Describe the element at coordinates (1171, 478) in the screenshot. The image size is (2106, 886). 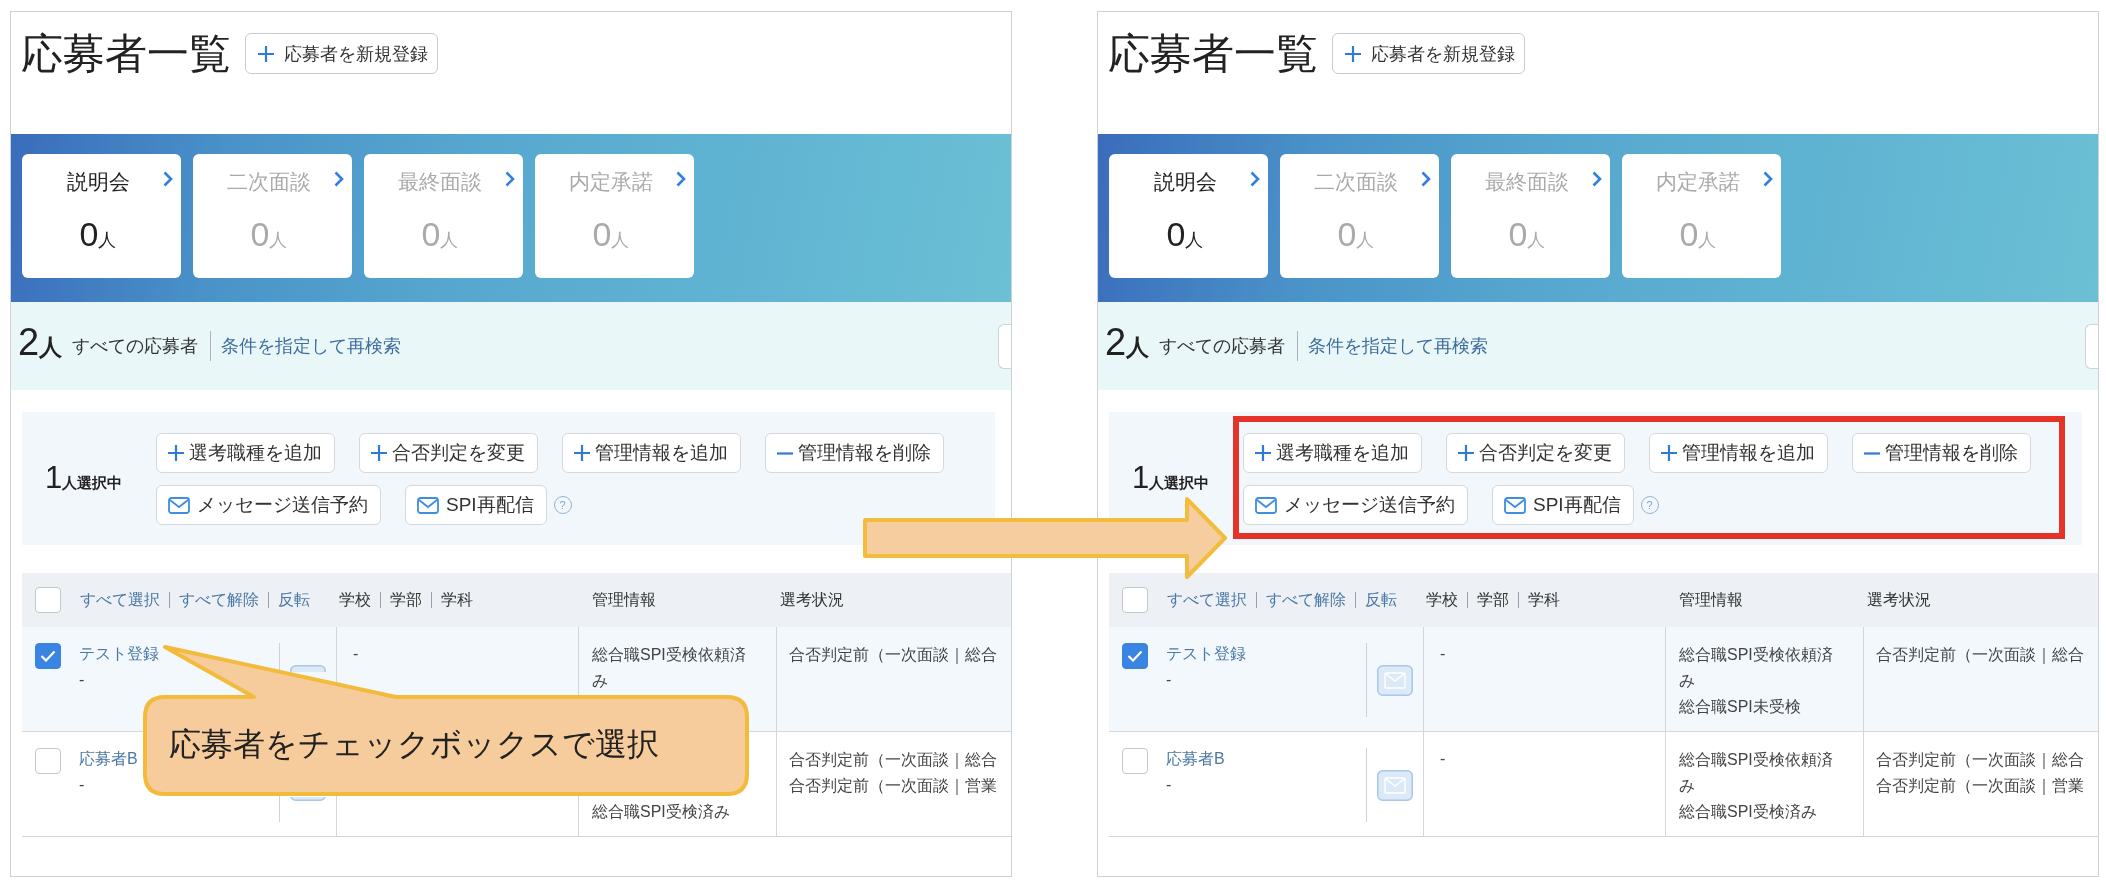
I see `selected-count: 1人選択中` at that location.